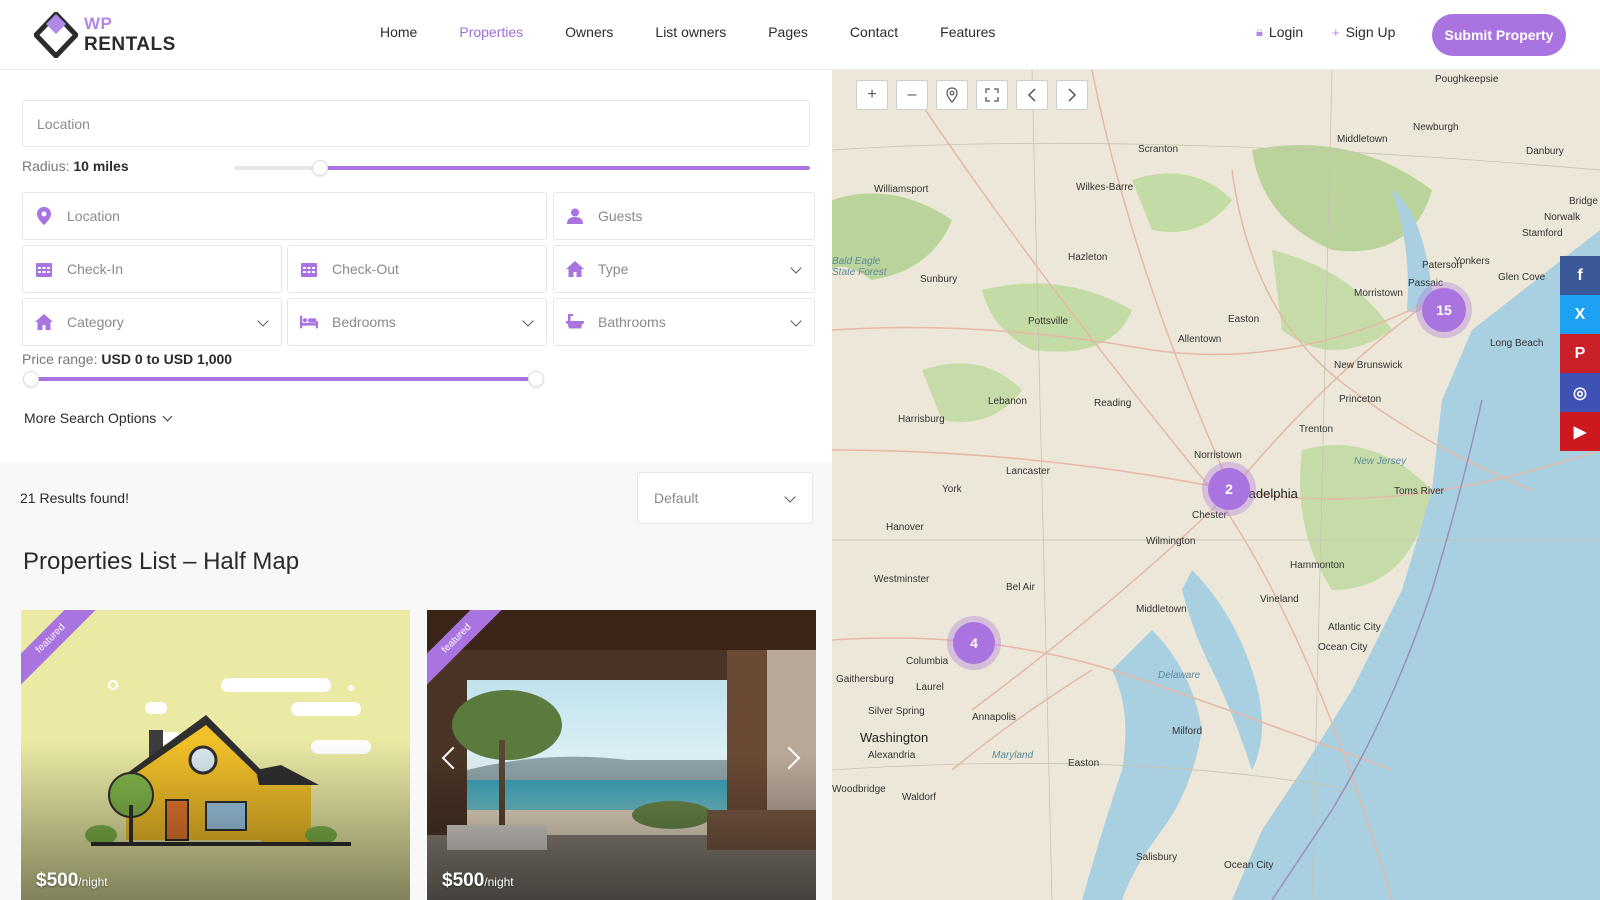 Image resolution: width=1600 pixels, height=900 pixels. I want to click on login-link: 🔒︎ Login, so click(1279, 32).